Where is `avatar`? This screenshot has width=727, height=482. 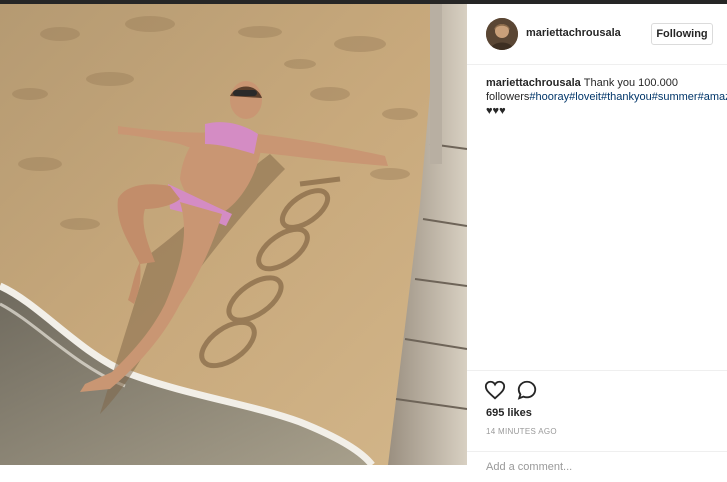 avatar is located at coordinates (502, 34).